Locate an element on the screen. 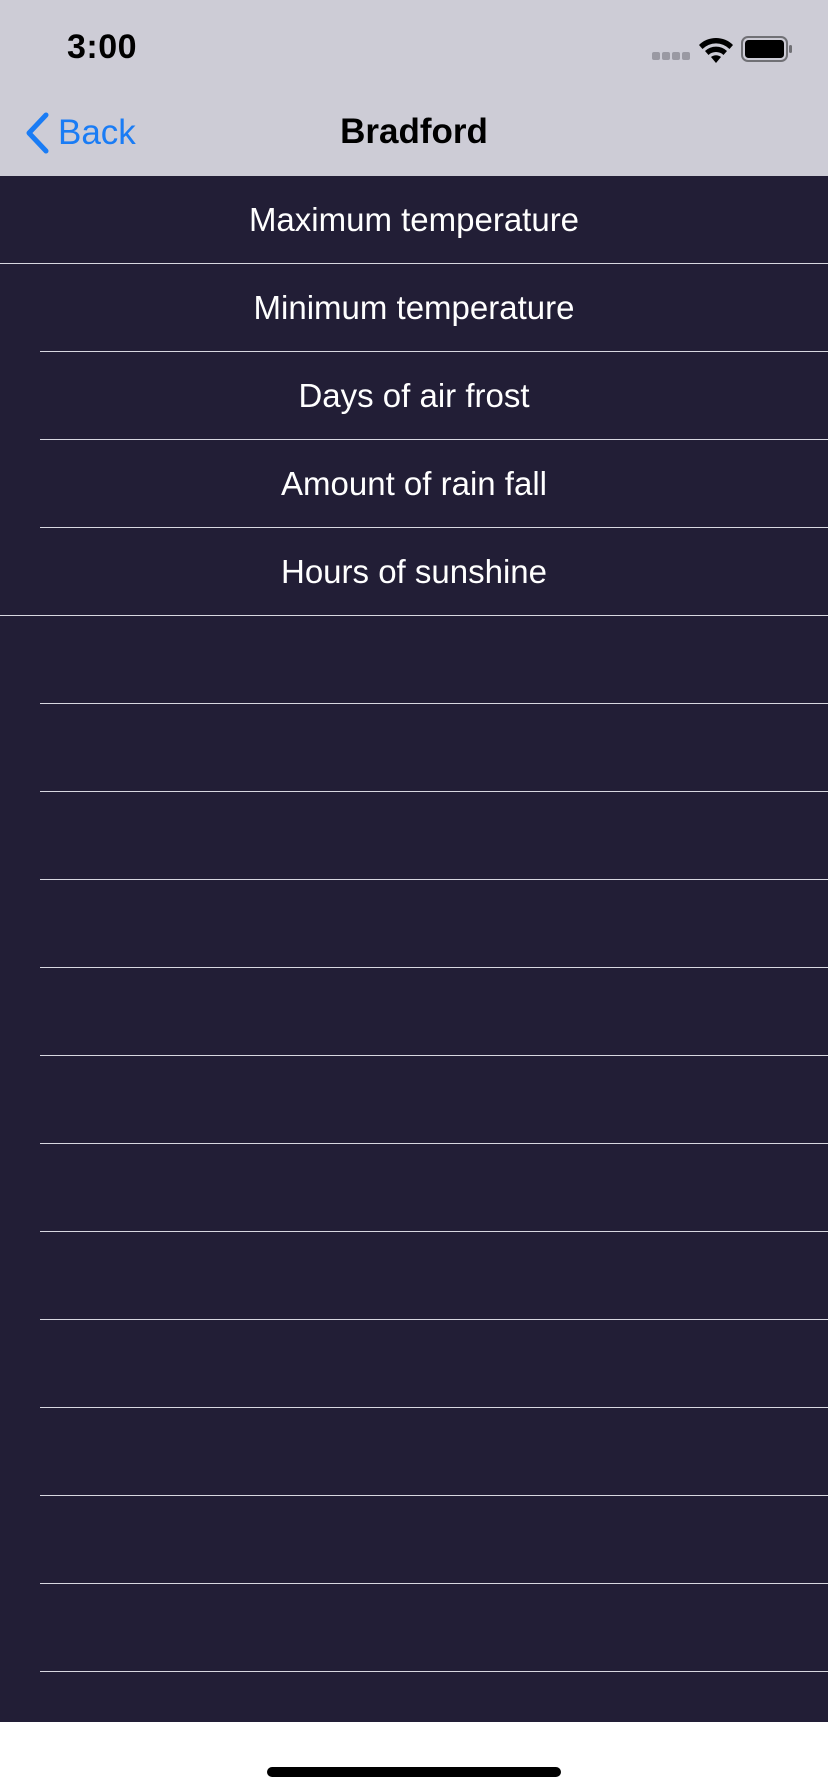 The image size is (828, 1792). battery-icon is located at coordinates (766, 49).